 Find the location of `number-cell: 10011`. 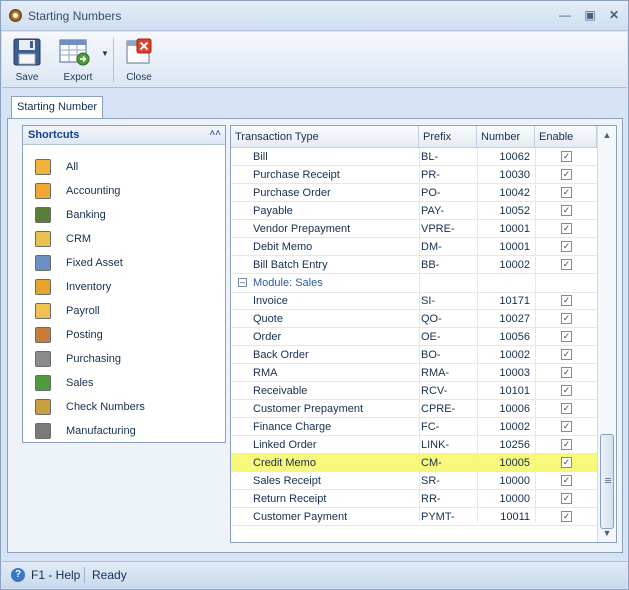

number-cell: 10011 is located at coordinates (504, 517).